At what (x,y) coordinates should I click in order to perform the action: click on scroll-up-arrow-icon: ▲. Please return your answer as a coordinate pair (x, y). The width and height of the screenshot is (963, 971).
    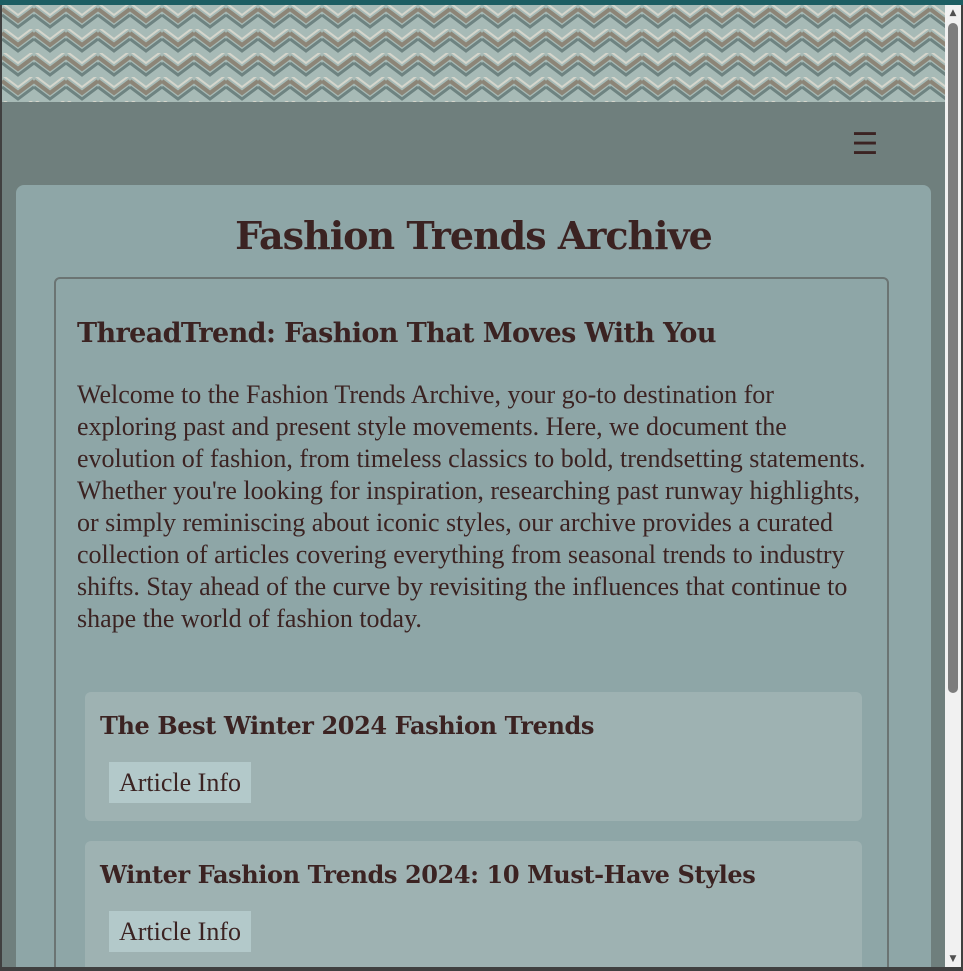
    Looking at the image, I should click on (953, 13).